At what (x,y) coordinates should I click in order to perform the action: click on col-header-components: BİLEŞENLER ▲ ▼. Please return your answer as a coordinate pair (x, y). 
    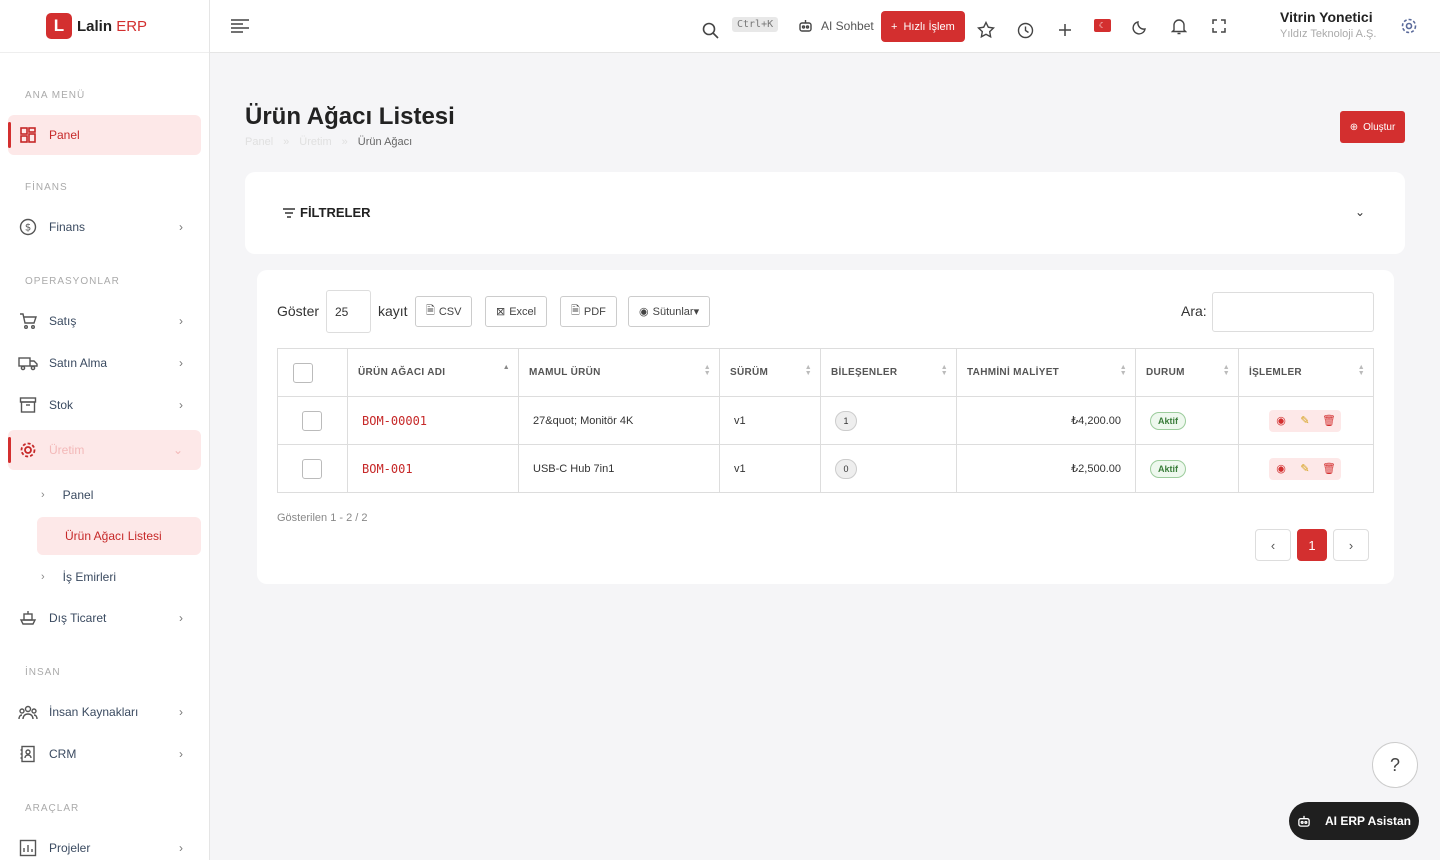
    Looking at the image, I should click on (888, 372).